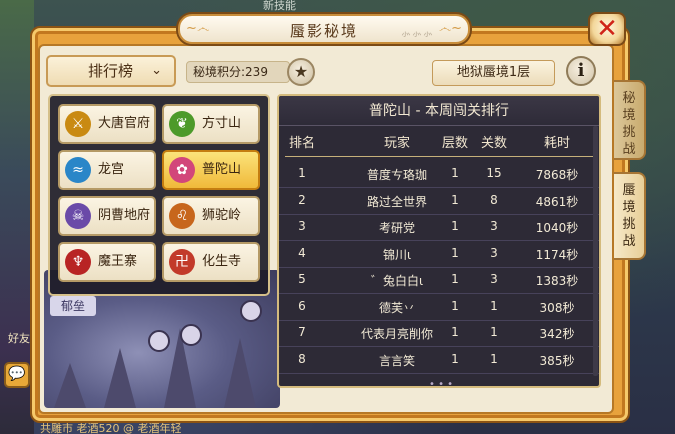 The width and height of the screenshot is (675, 434). I want to click on lotus-emblem-icon: ✿, so click(182, 170).